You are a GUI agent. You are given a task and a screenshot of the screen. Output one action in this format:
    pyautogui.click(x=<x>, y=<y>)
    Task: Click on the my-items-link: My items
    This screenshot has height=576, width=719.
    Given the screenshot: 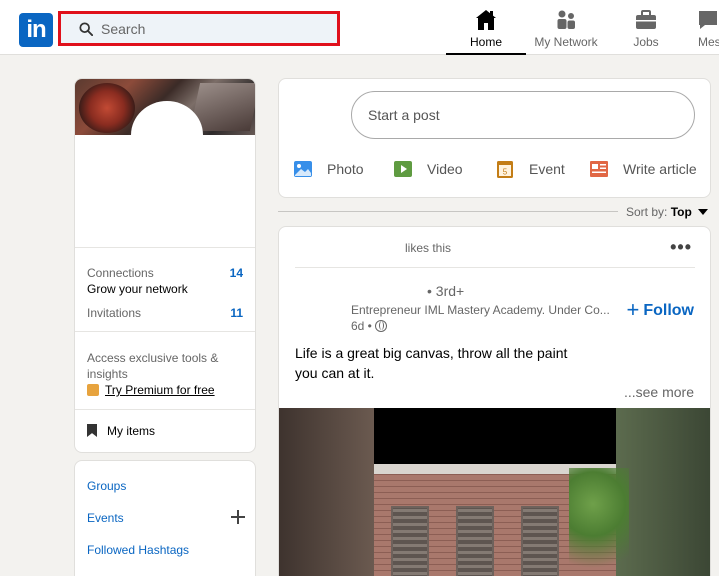 What is the action you would take?
    pyautogui.click(x=121, y=431)
    